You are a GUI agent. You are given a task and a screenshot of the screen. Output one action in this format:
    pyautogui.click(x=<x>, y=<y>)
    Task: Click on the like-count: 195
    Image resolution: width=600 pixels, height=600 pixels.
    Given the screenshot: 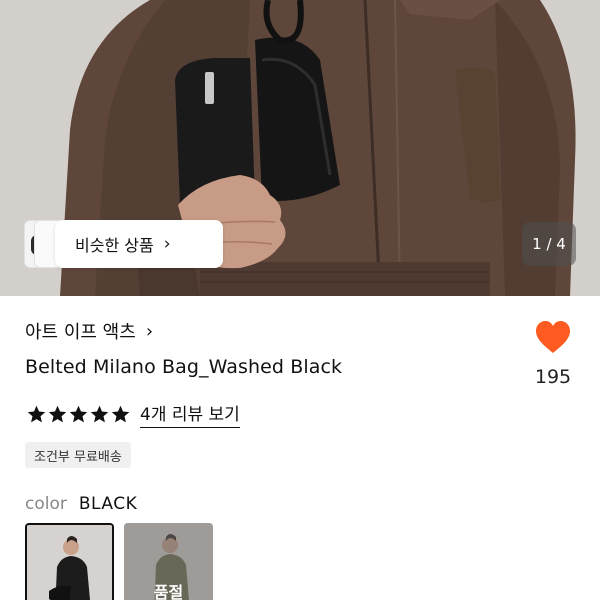 What is the action you would take?
    pyautogui.click(x=553, y=377)
    